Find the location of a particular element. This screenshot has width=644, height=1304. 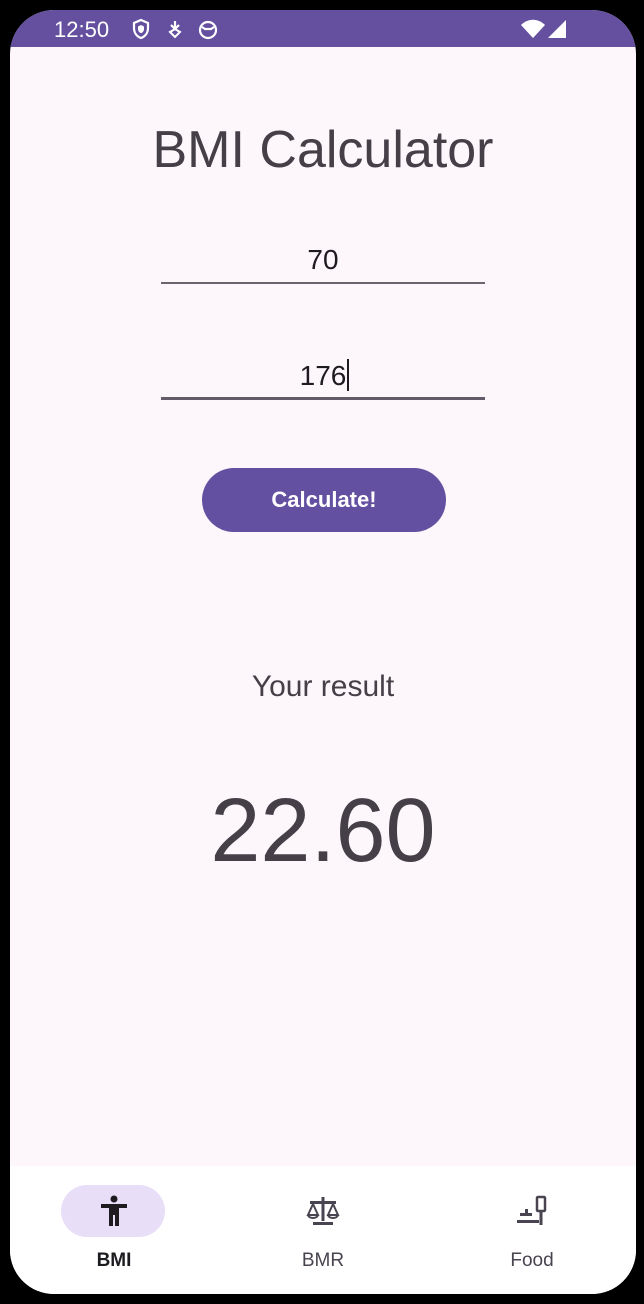

download-icon is located at coordinates (175, 29).